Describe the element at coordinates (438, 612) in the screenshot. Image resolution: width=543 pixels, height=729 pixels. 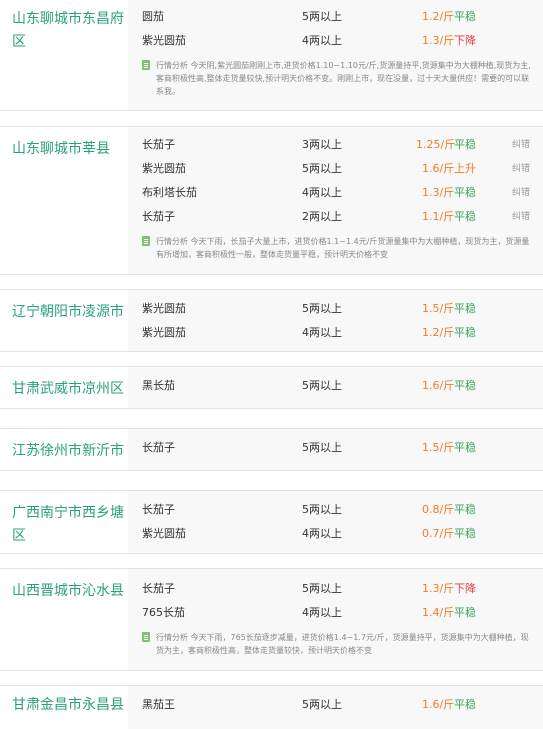
I see `price-value: 1.4/斤` at that location.